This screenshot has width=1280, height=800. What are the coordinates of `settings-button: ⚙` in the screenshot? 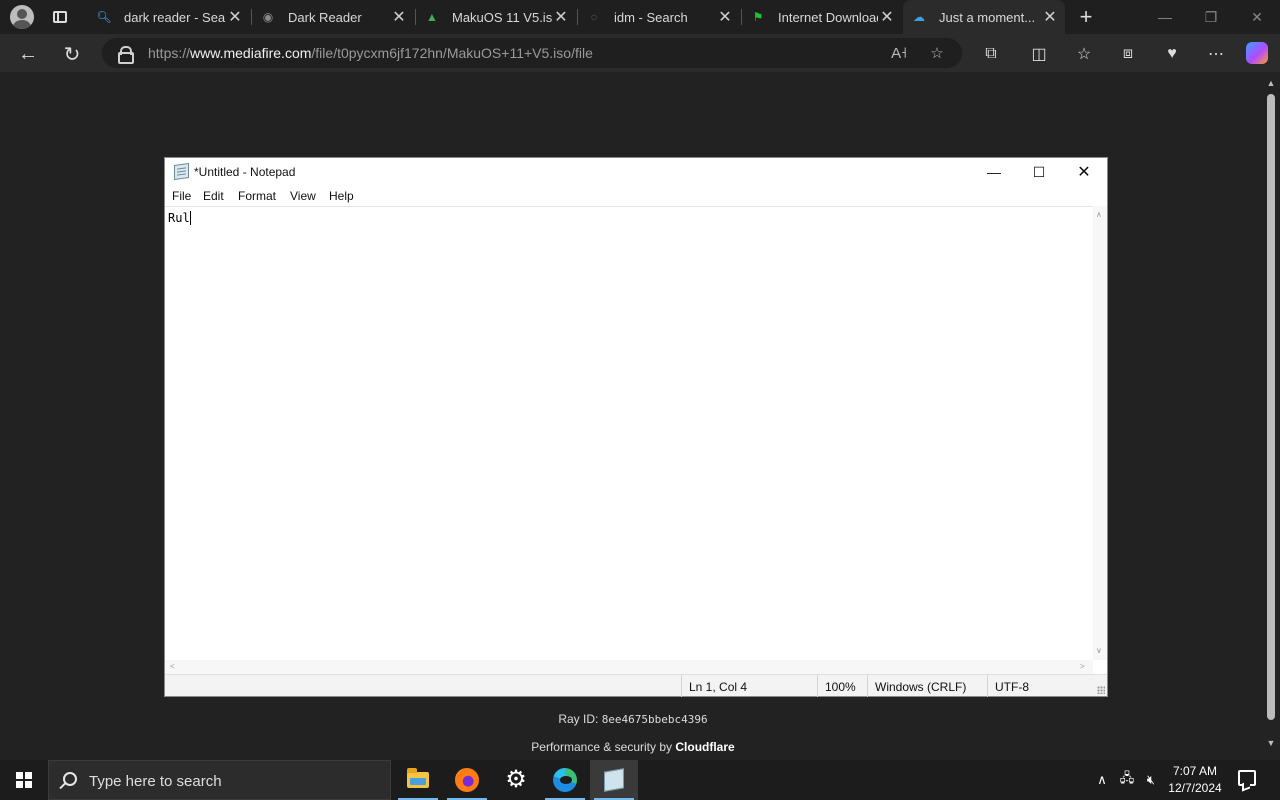 It's located at (516, 780).